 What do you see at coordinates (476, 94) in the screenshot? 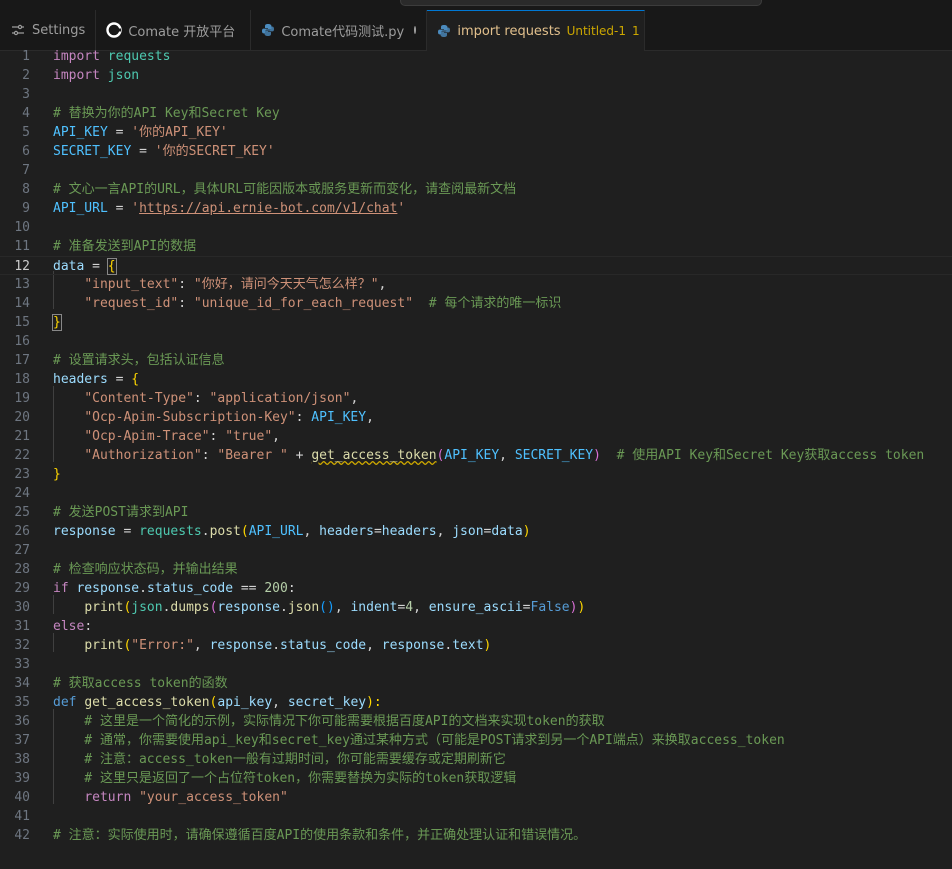
I see `code-line: 3` at bounding box center [476, 94].